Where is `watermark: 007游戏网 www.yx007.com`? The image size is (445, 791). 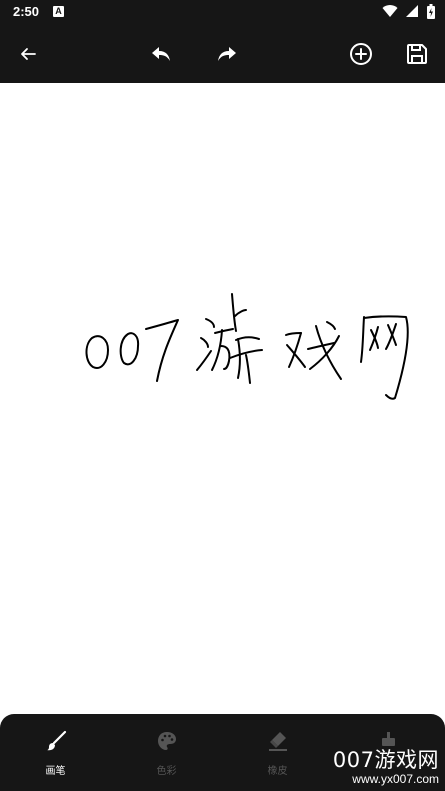 watermark: 007游戏网 www.yx007.com is located at coordinates (386, 767).